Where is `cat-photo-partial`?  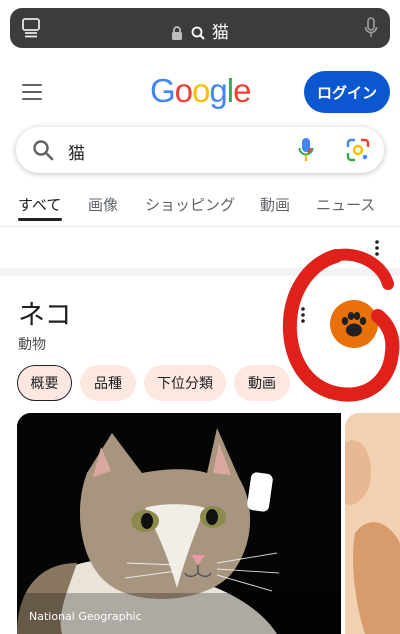
cat-photo-partial is located at coordinates (372, 523).